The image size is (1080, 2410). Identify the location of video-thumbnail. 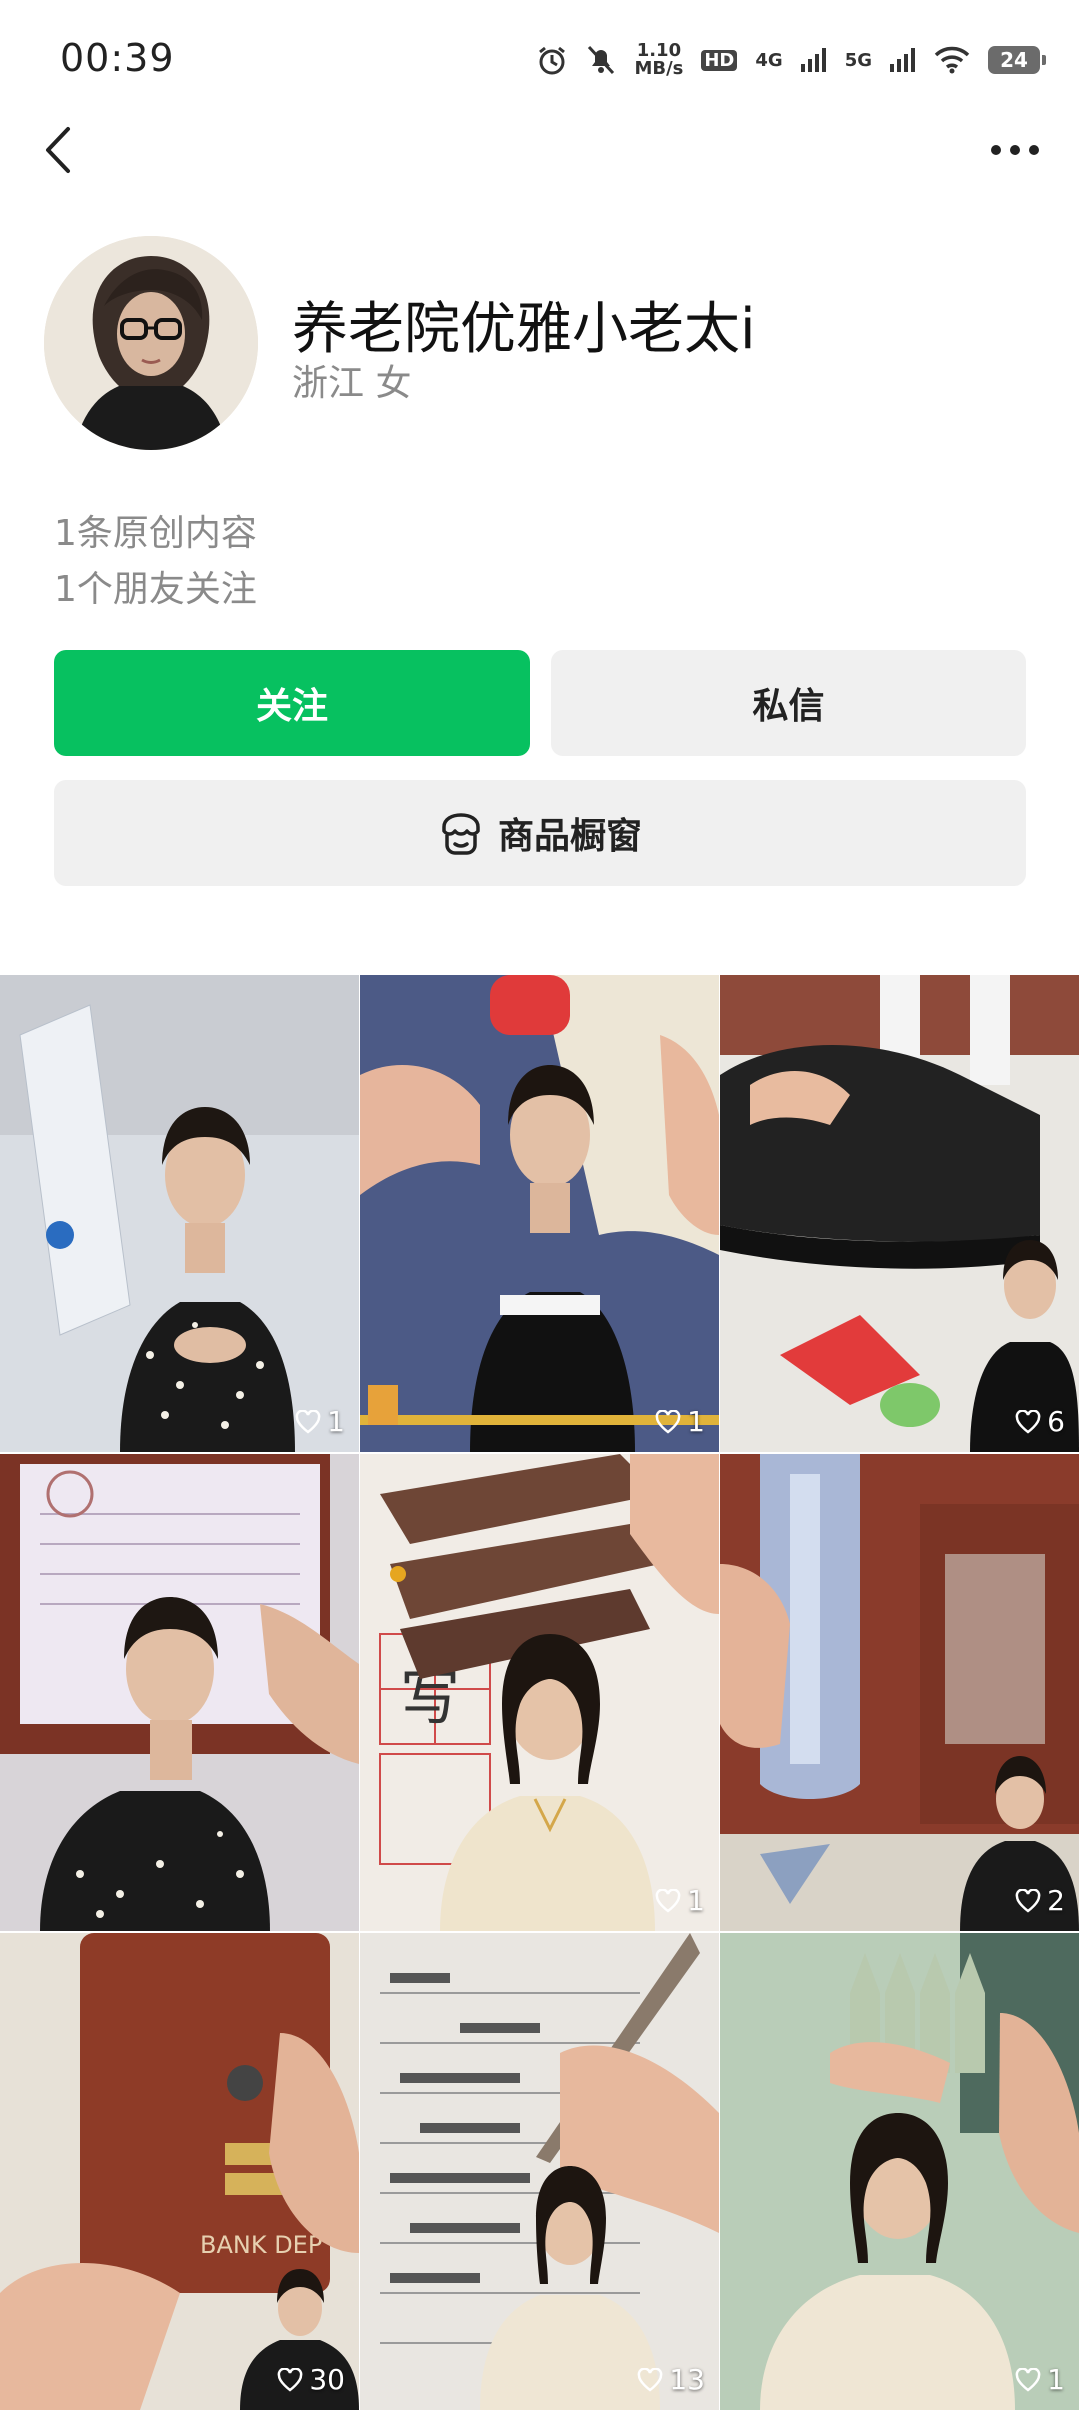
(179, 1692).